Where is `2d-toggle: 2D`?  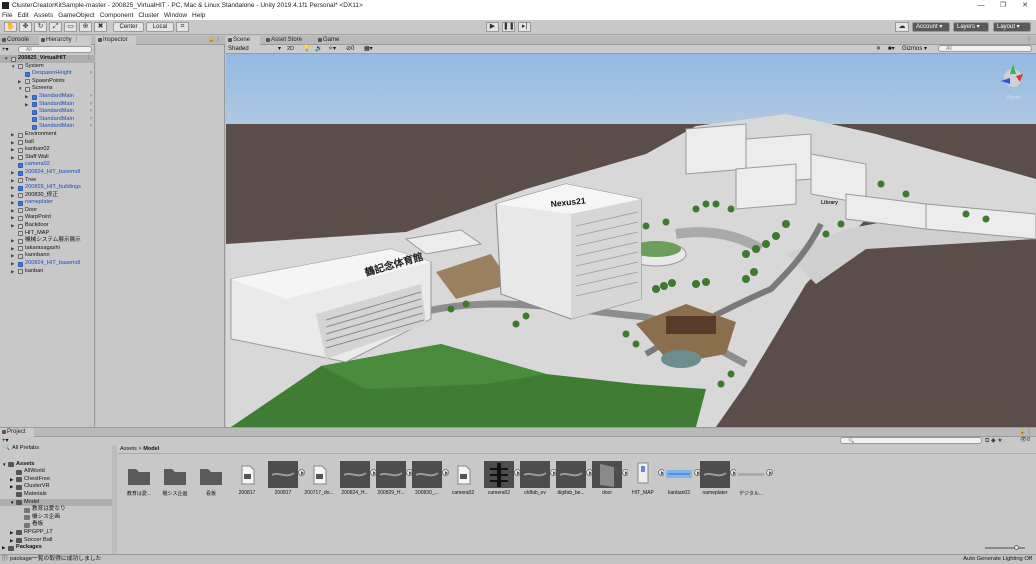
2d-toggle: 2D is located at coordinates (293, 49).